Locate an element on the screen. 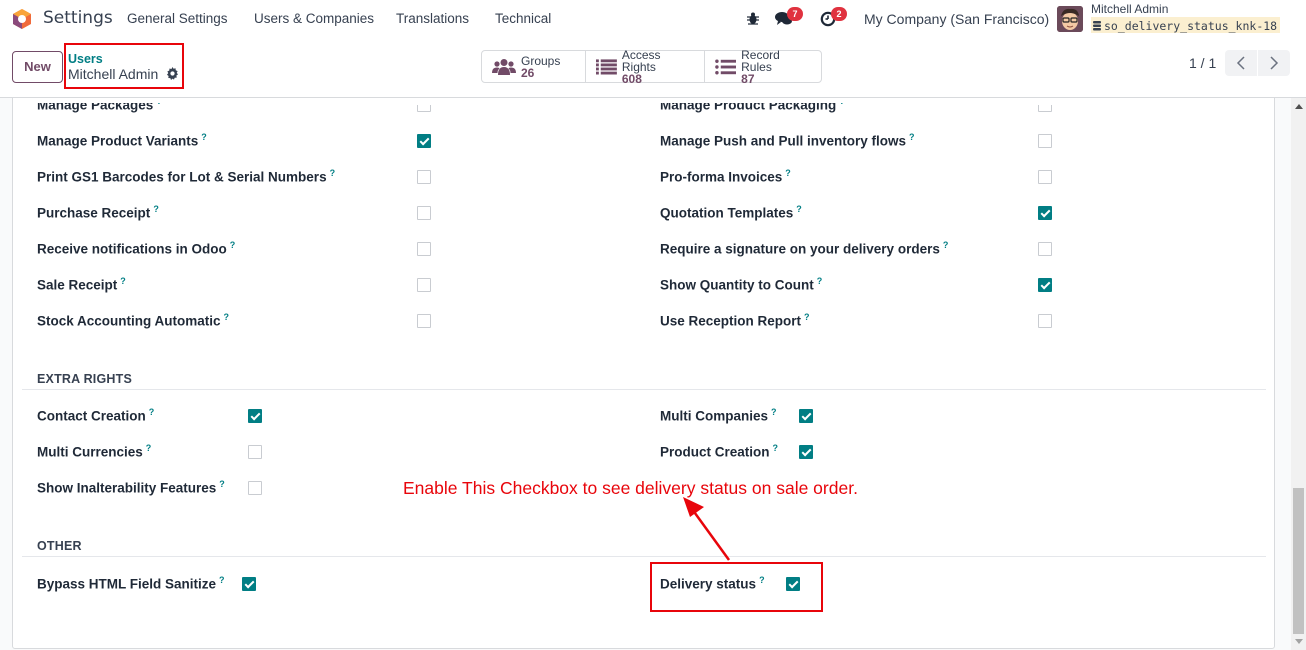 Image resolution: width=1306 pixels, height=650 pixels. new-button: New is located at coordinates (37, 67).